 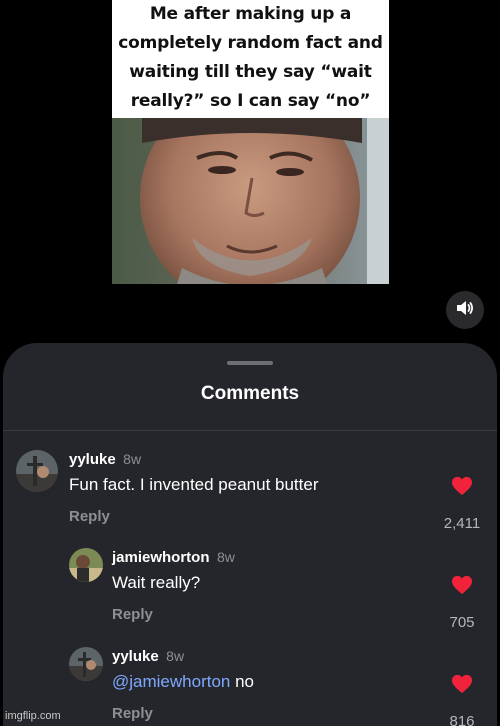 What do you see at coordinates (250, 72) in the screenshot?
I see `meme-caption-line: waiting till they say “wait` at bounding box center [250, 72].